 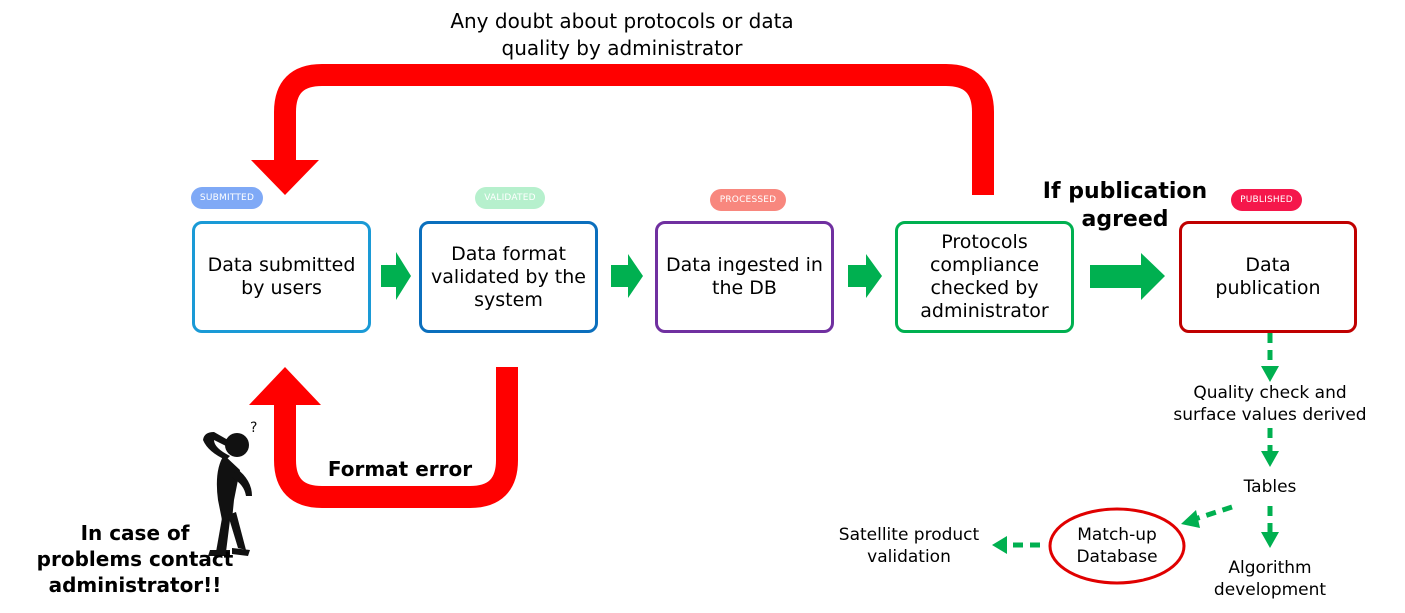 I want to click on matchup-label: Match-up Database, so click(x=1117, y=546).